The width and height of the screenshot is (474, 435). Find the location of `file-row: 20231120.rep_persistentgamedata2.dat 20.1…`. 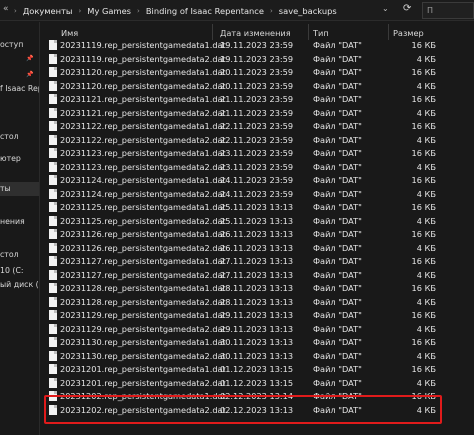

file-row: 20231120.rep_persistentgamedata2.dat 20.1… is located at coordinates (257, 86).